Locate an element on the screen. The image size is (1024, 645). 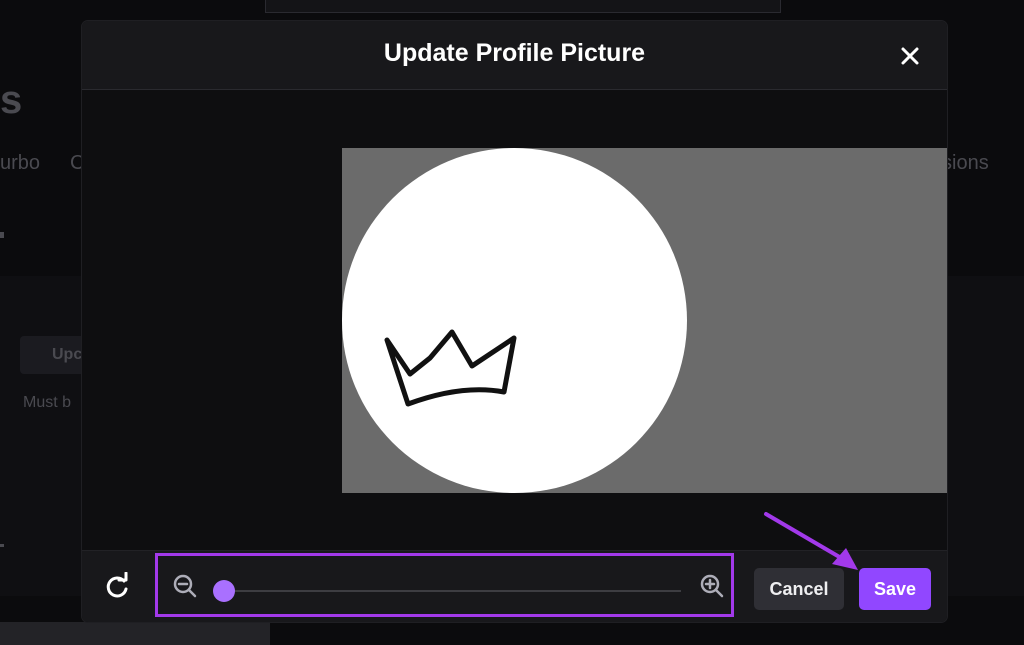
close-icon is located at coordinates (910, 56).